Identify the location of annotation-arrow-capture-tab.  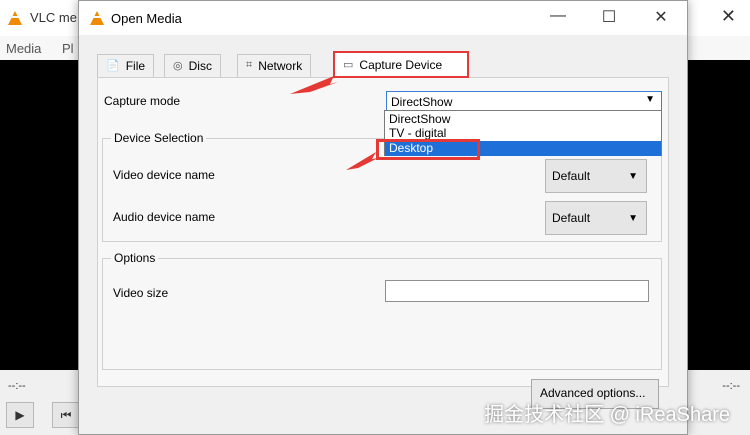
(314, 85).